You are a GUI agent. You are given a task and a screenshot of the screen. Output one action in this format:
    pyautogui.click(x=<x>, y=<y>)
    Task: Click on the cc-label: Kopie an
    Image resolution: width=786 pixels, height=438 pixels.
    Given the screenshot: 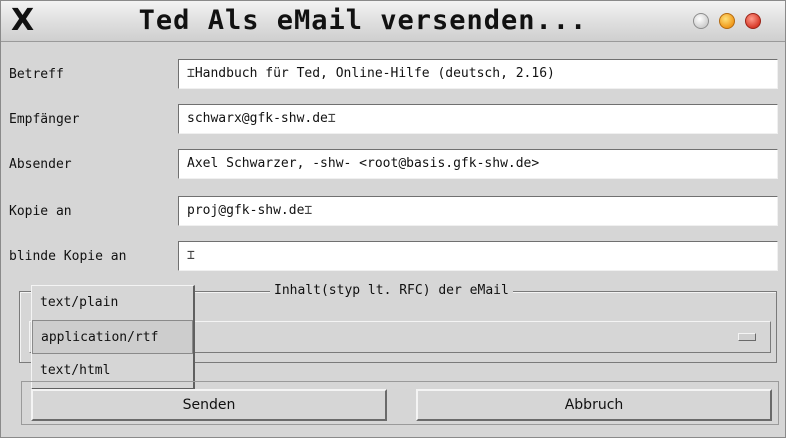 What is the action you would take?
    pyautogui.click(x=40, y=211)
    